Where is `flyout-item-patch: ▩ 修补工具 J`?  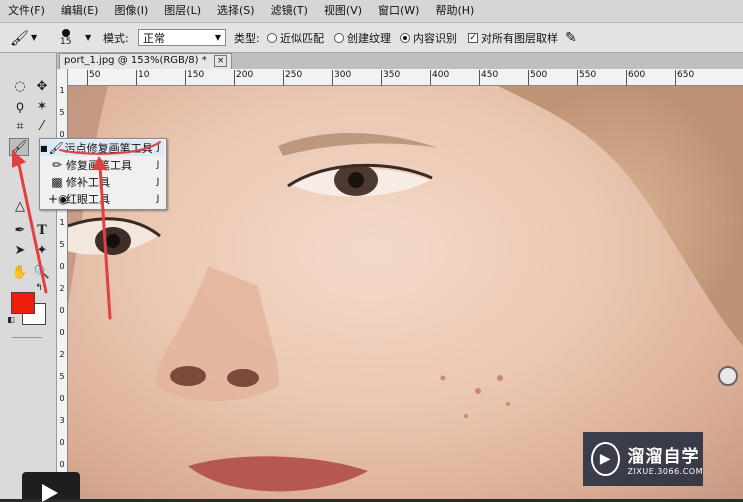 flyout-item-patch: ▩ 修补工具 J is located at coordinates (102, 182).